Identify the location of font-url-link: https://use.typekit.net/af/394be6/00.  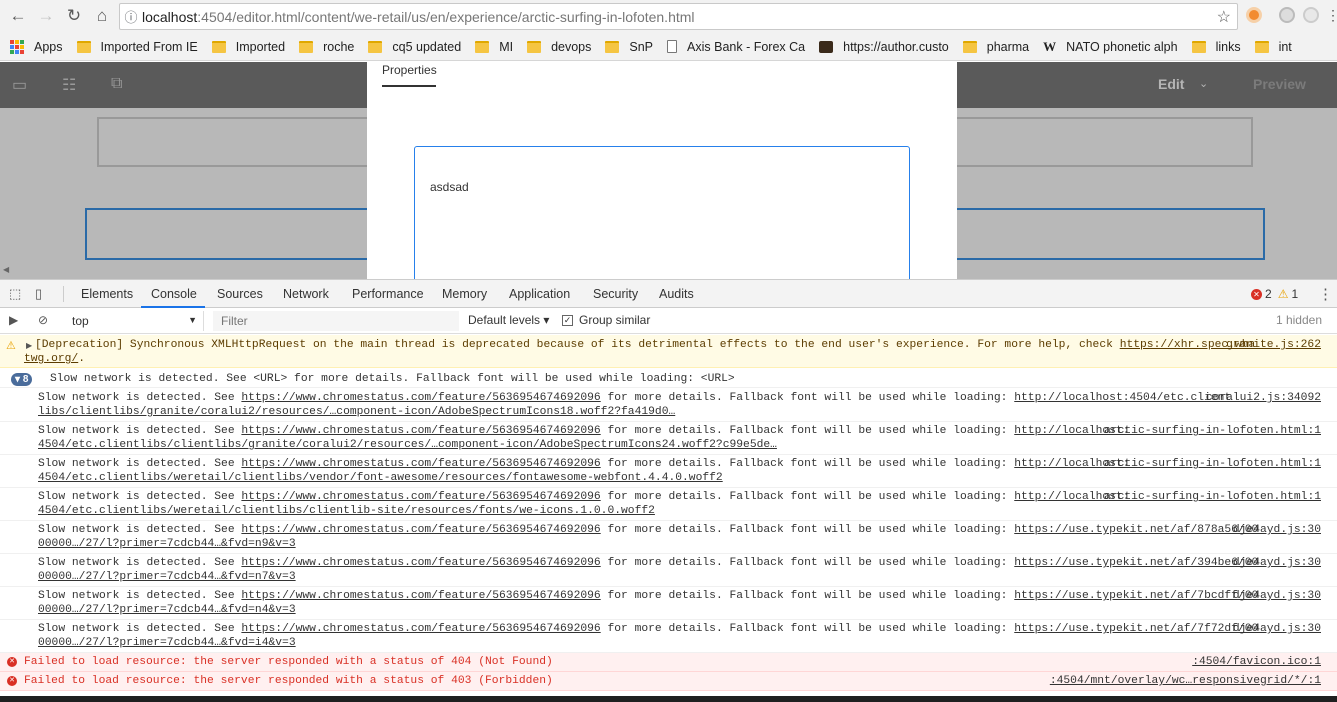
(1136, 563).